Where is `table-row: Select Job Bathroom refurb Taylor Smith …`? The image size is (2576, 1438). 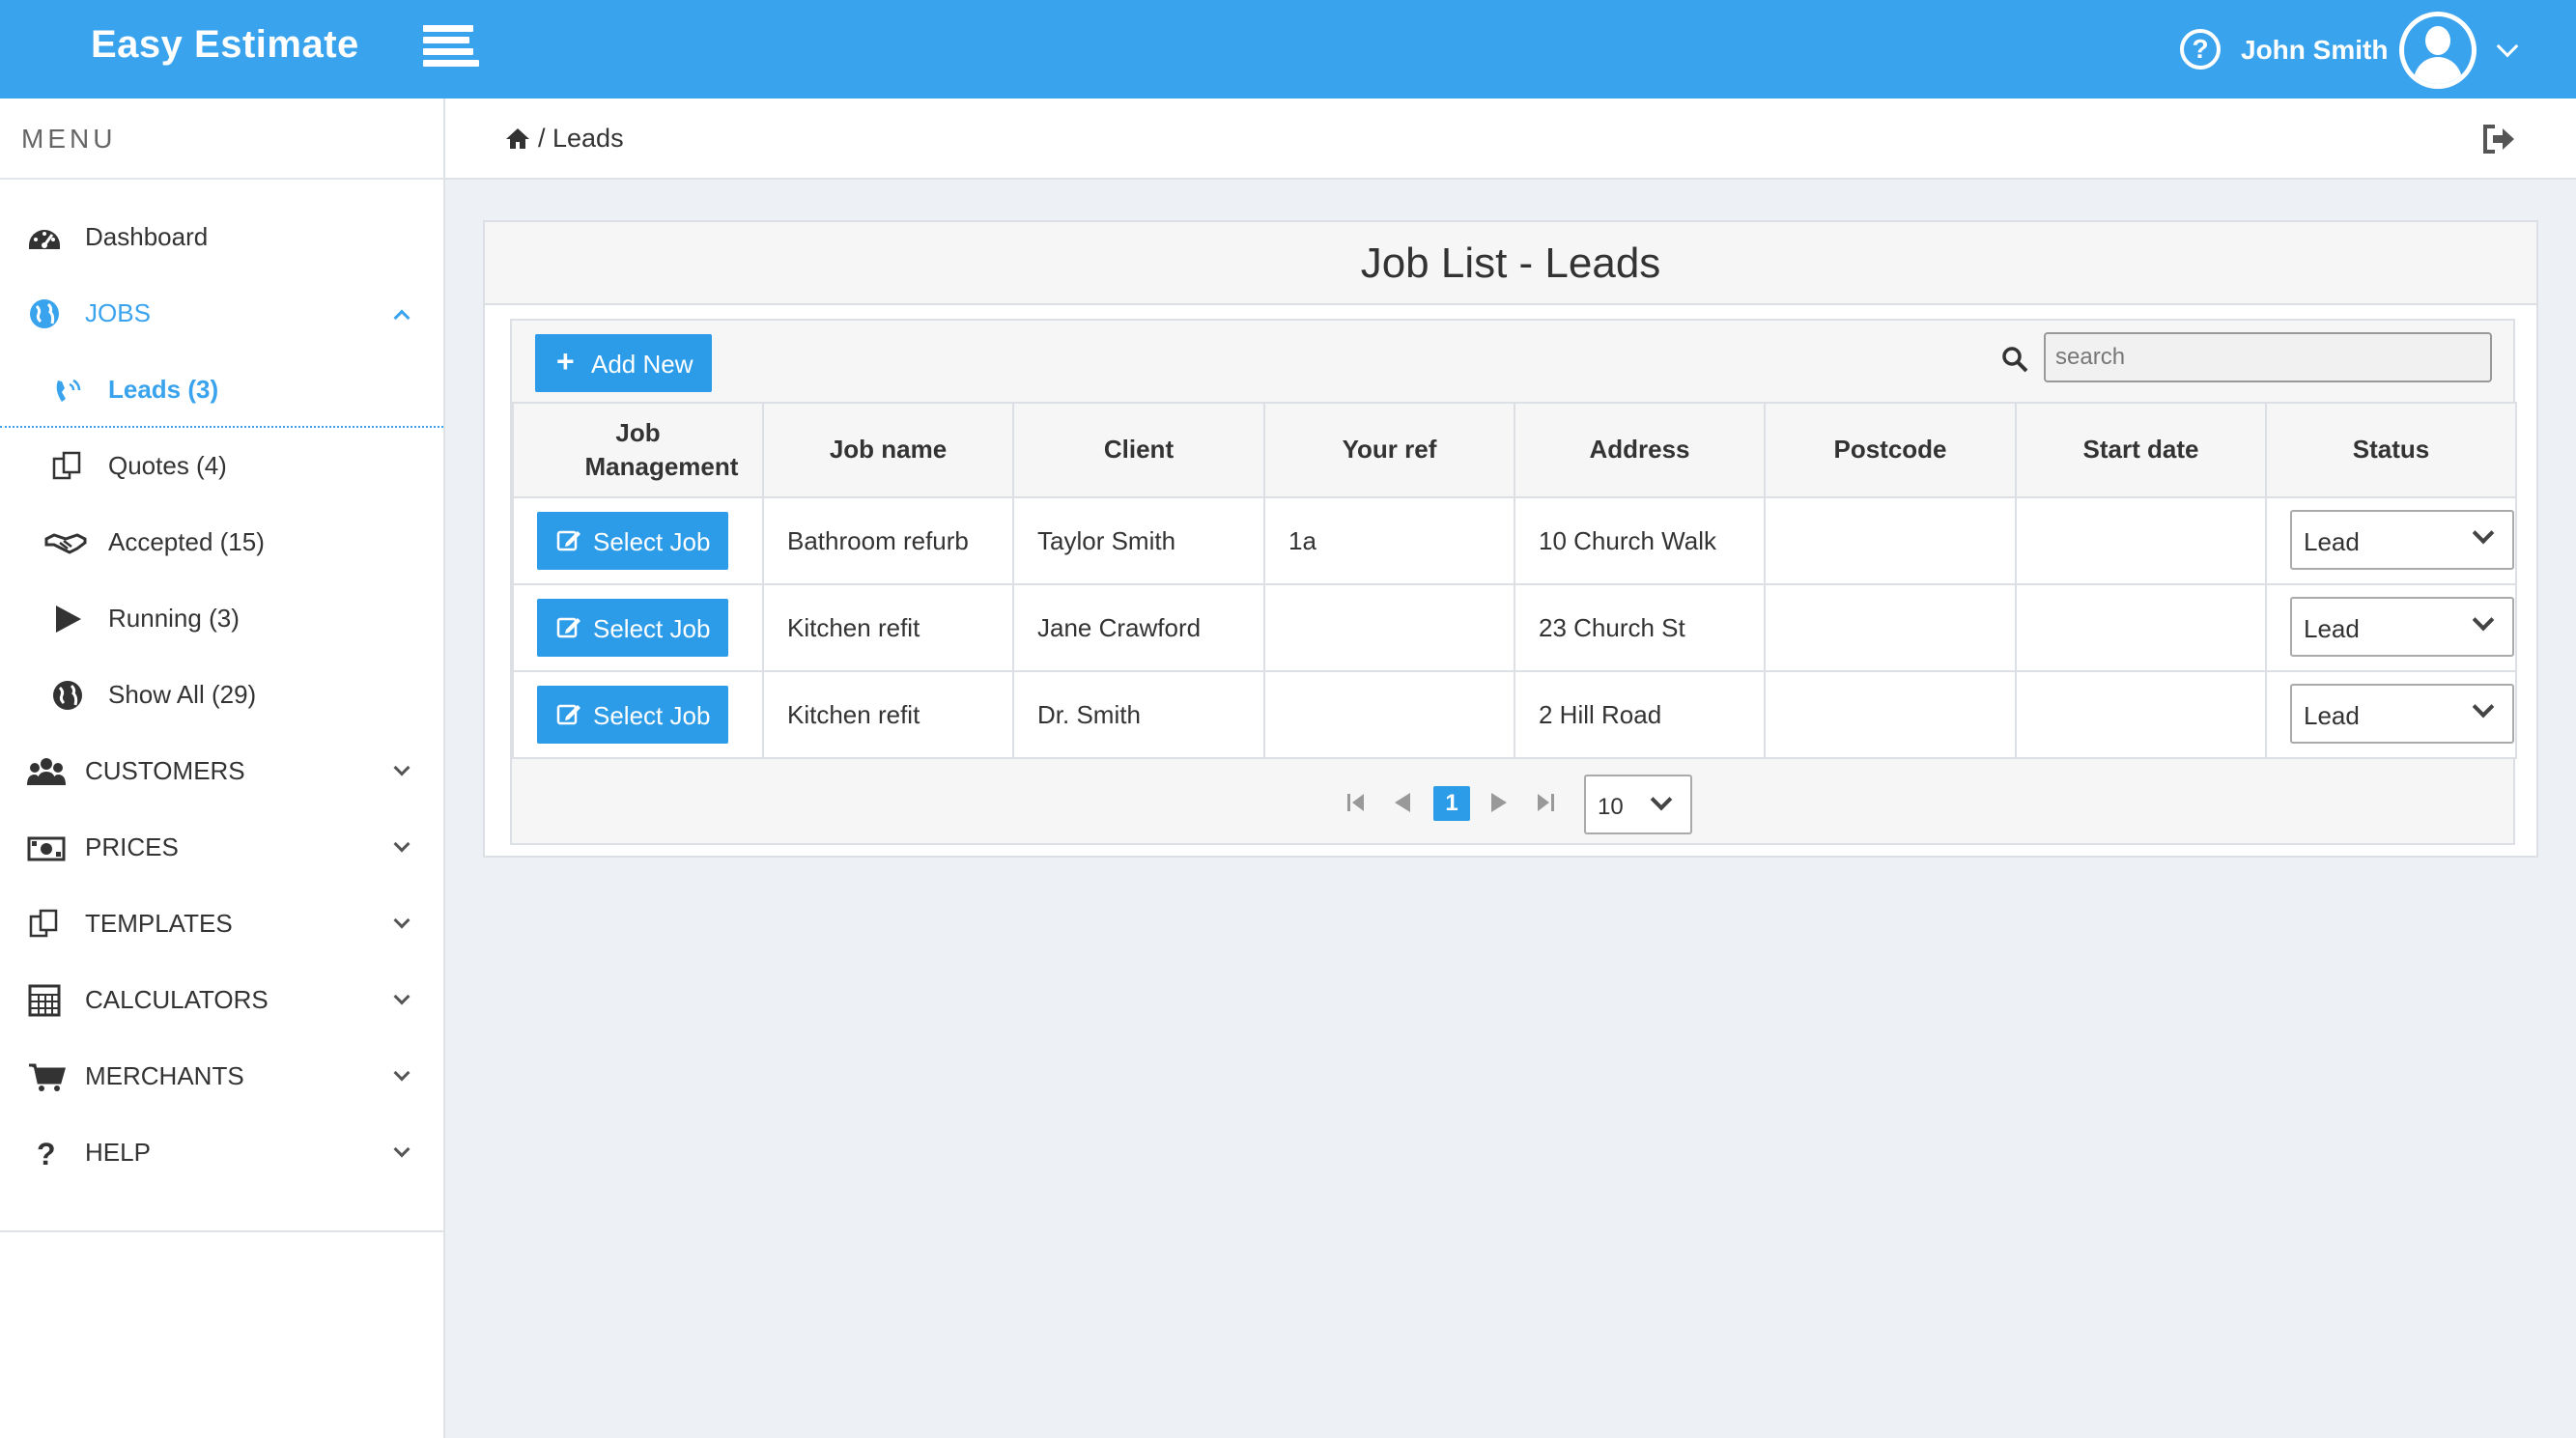
table-row: Select Job Bathroom refurb Taylor Smith … is located at coordinates (1514, 541).